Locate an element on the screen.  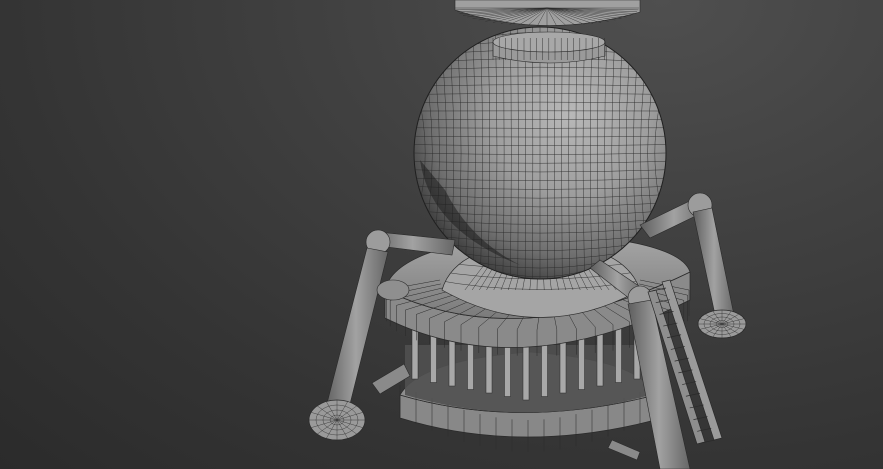
neck-collar is located at coordinates (549, 47).